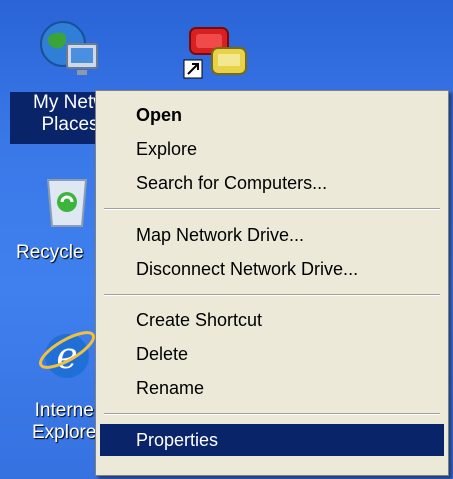 Image resolution: width=453 pixels, height=479 pixels. I want to click on network-globe-icon, so click(69, 48).